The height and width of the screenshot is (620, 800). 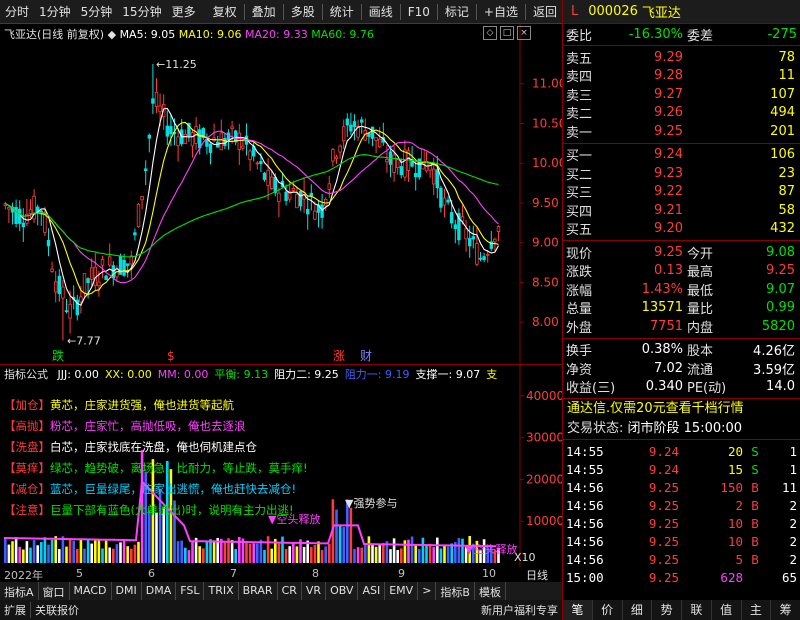 I want to click on quote-tabs: 笔价细势联值主筹, so click(x=681, y=610).